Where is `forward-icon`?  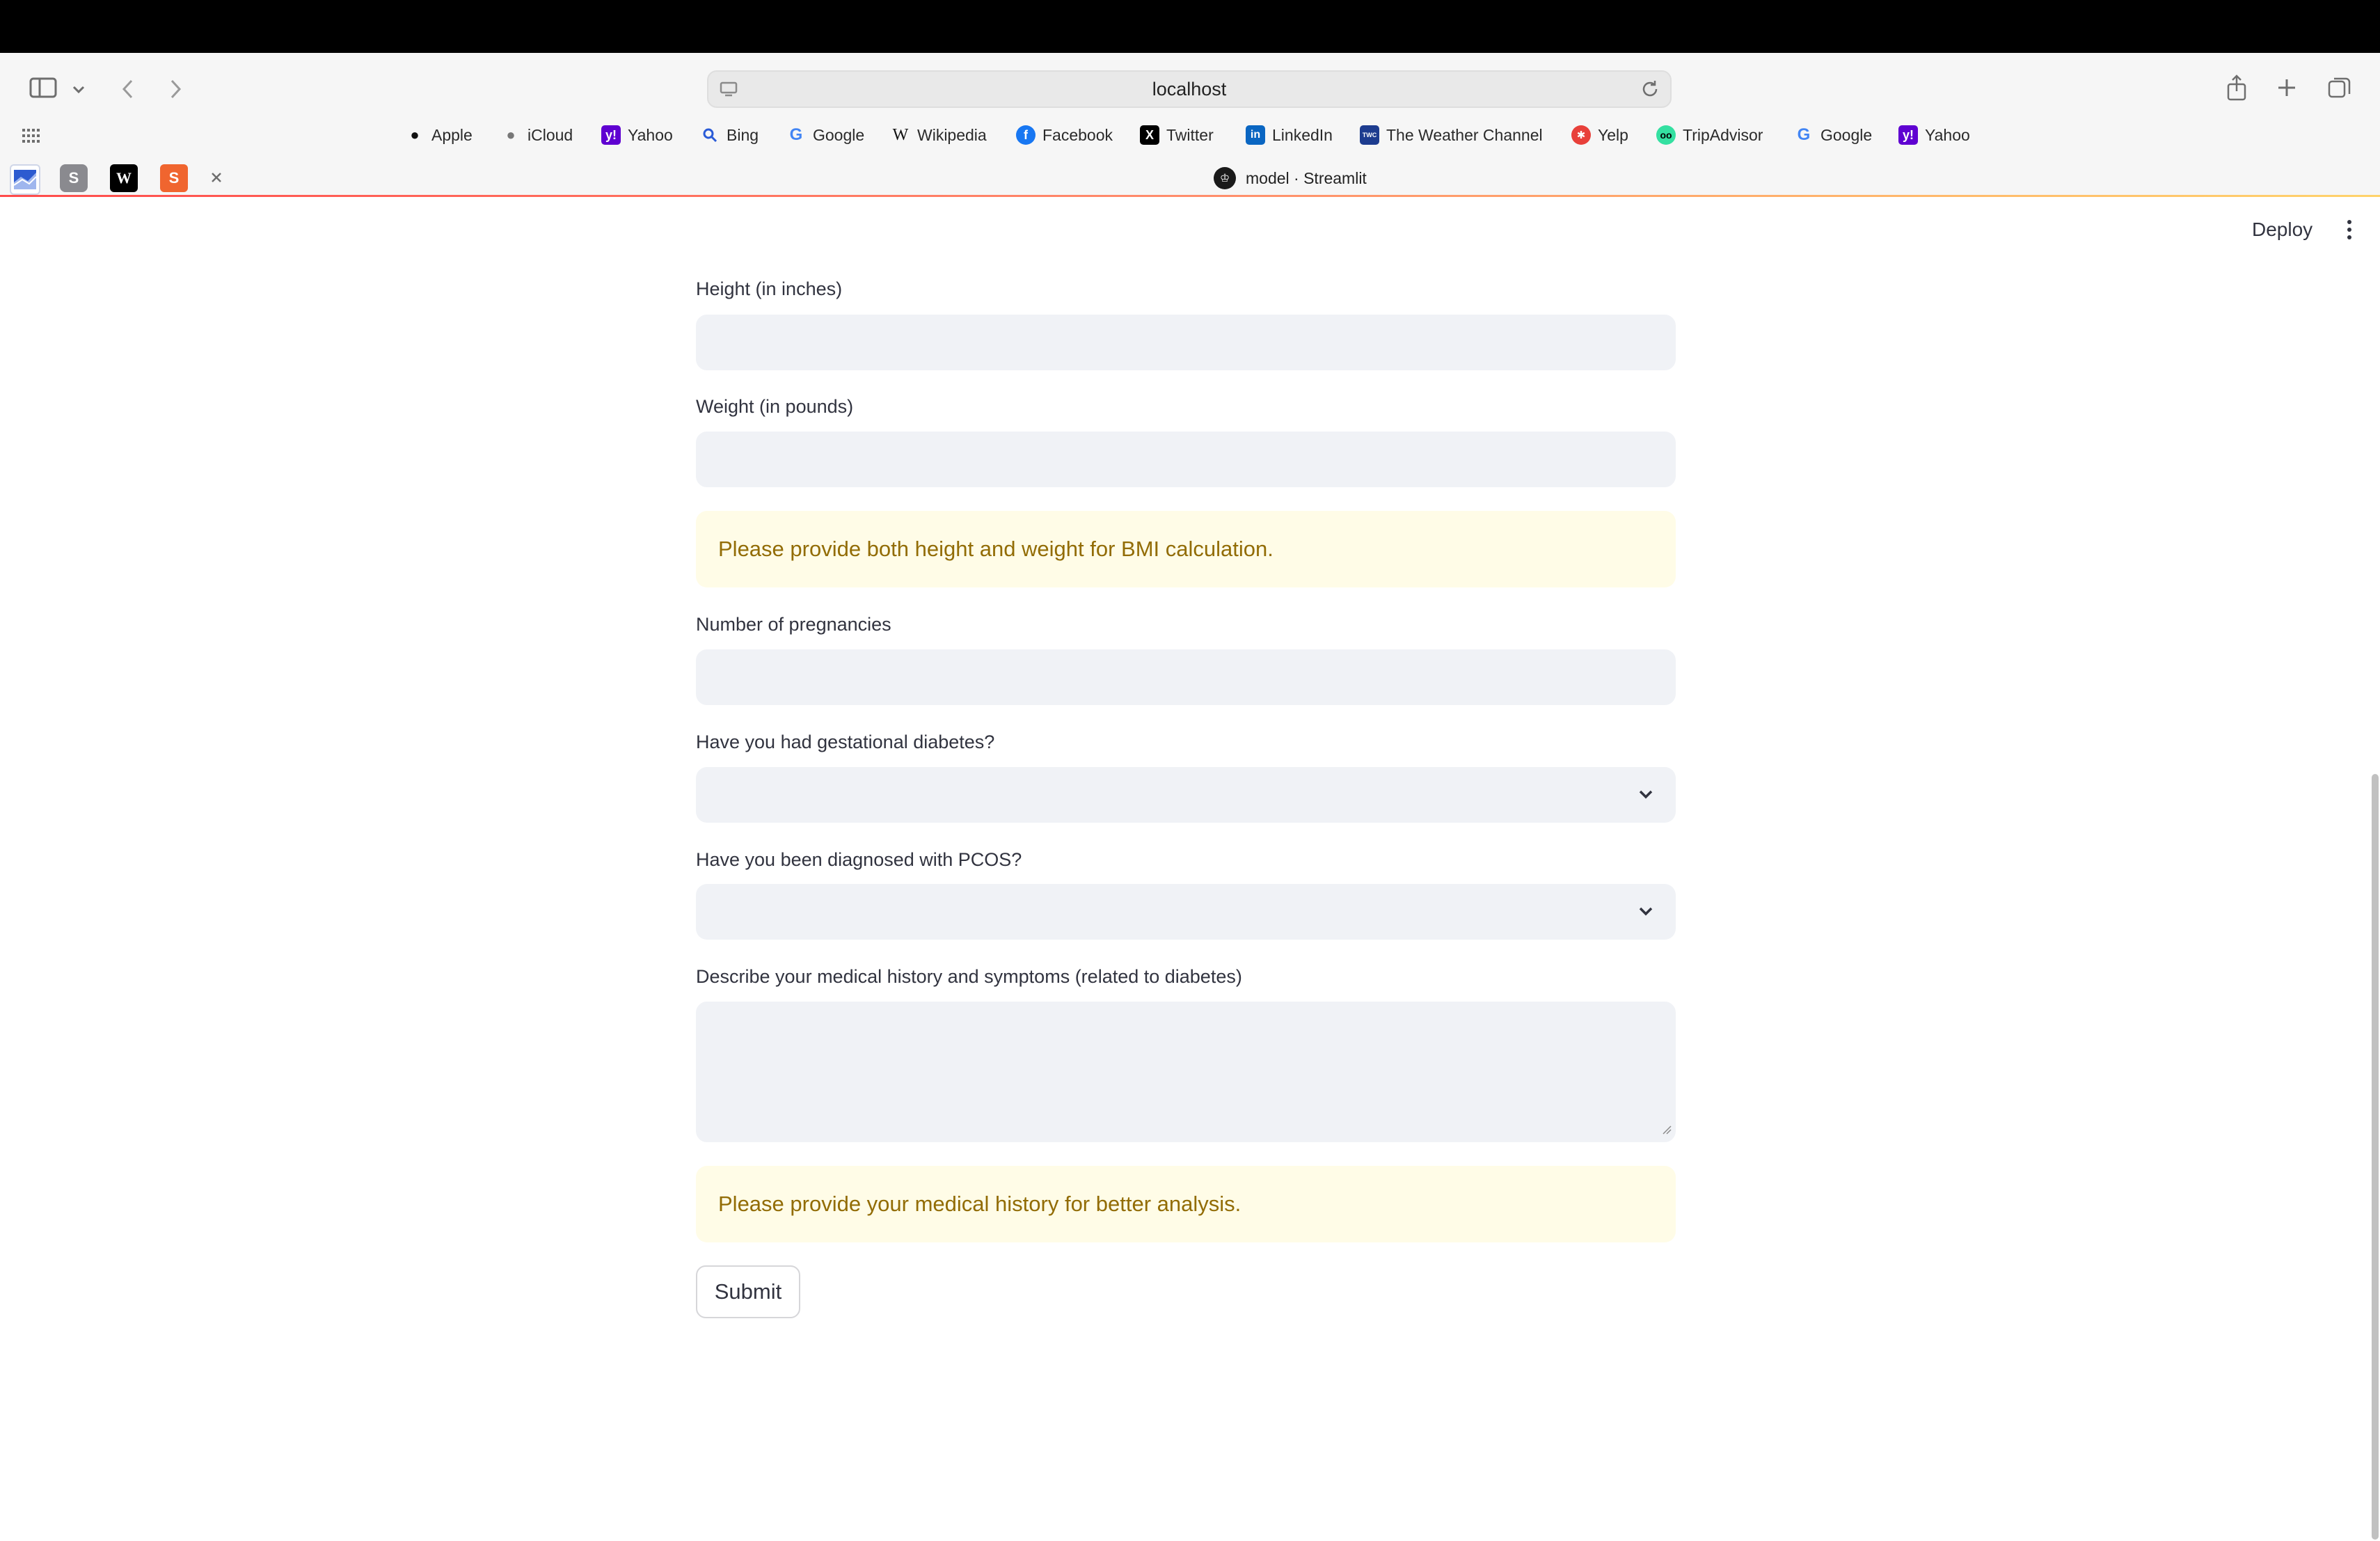
forward-icon is located at coordinates (176, 89).